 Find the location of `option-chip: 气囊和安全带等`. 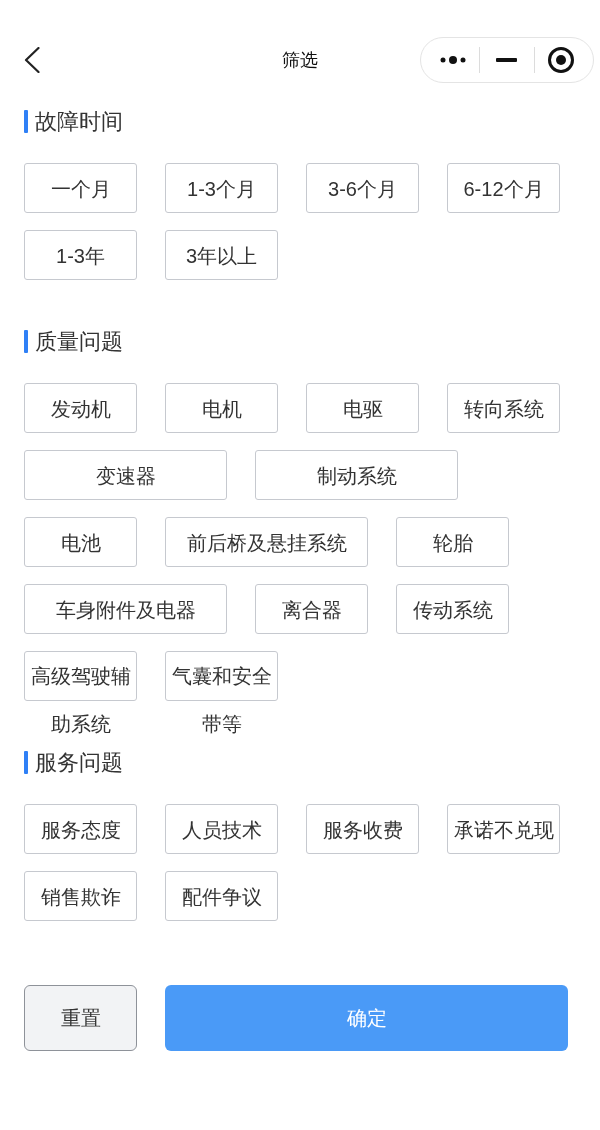

option-chip: 气囊和安全带等 is located at coordinates (221, 699).